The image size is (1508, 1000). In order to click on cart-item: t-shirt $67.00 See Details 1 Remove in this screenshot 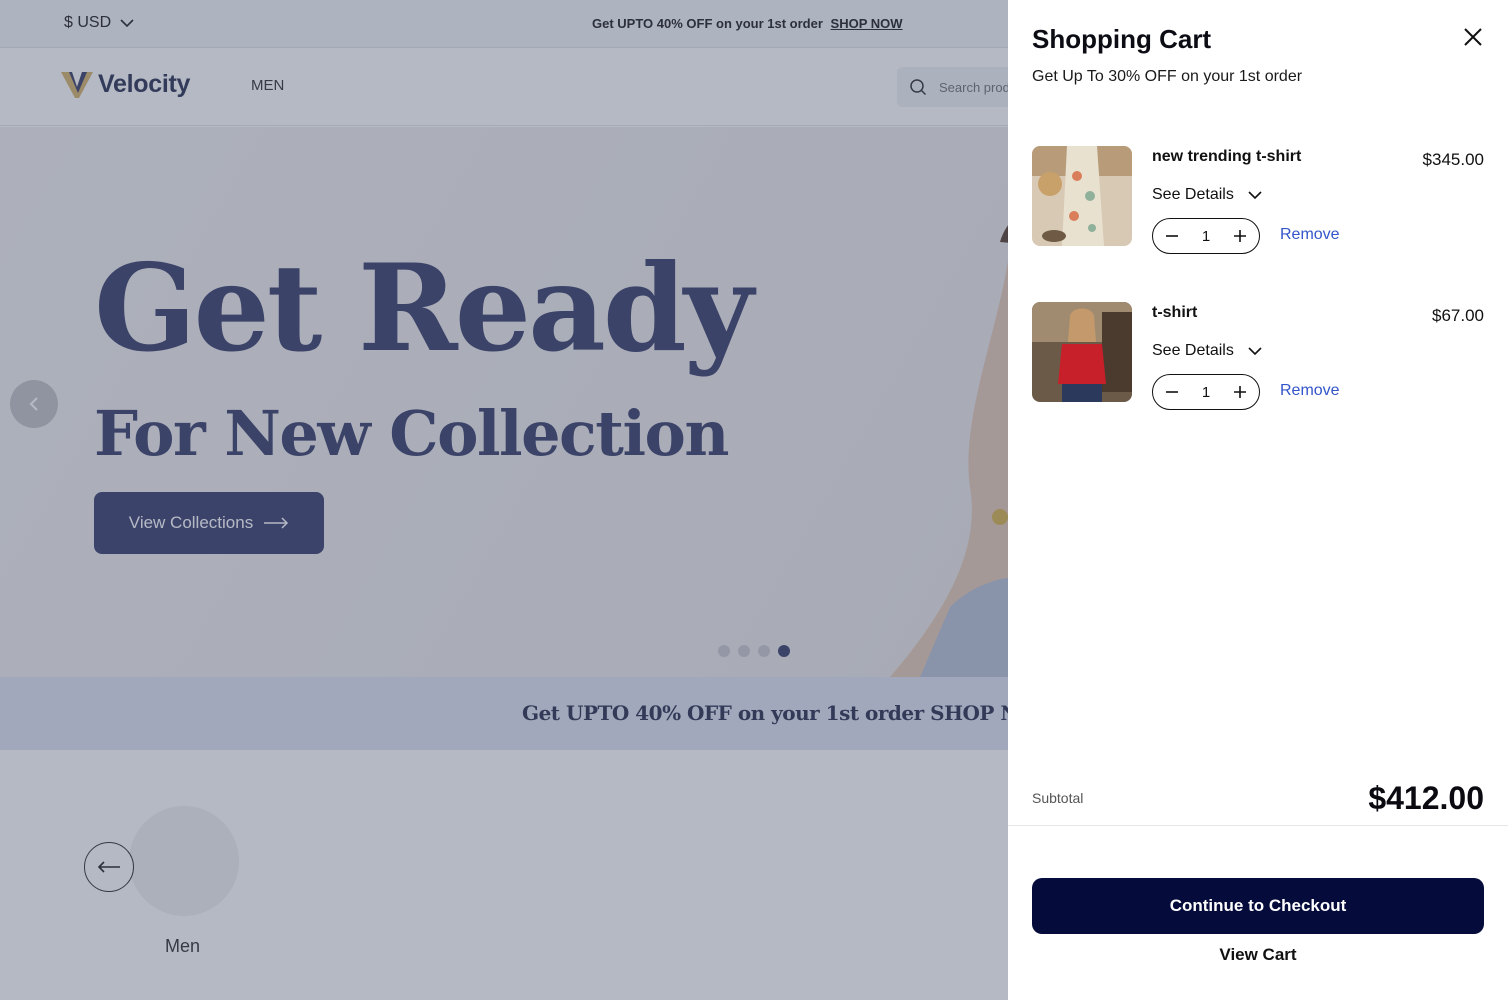, I will do `click(1258, 357)`.